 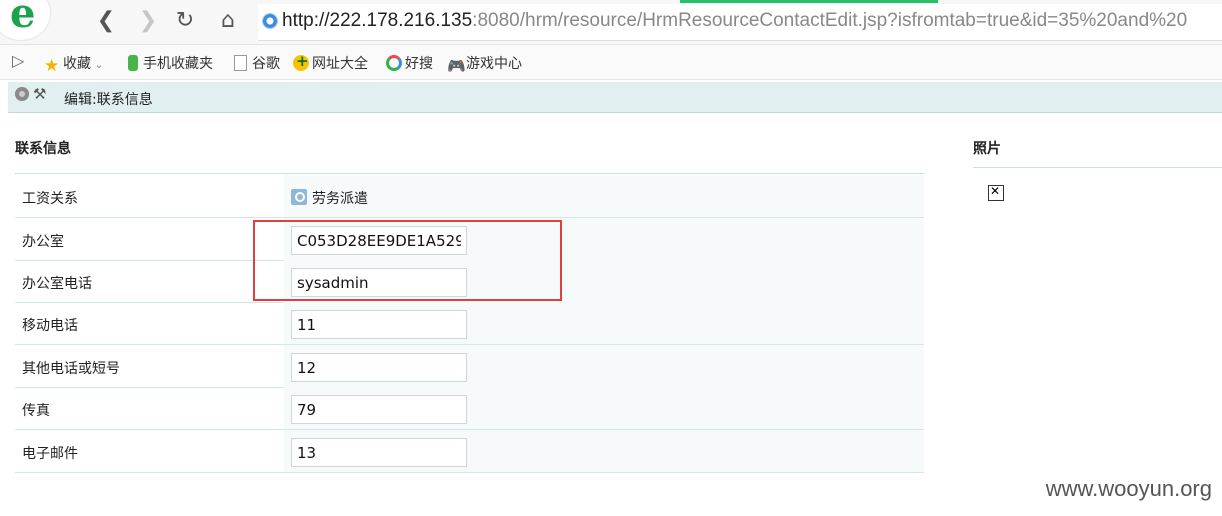 I want to click on other-phone-input, so click(x=379, y=367).